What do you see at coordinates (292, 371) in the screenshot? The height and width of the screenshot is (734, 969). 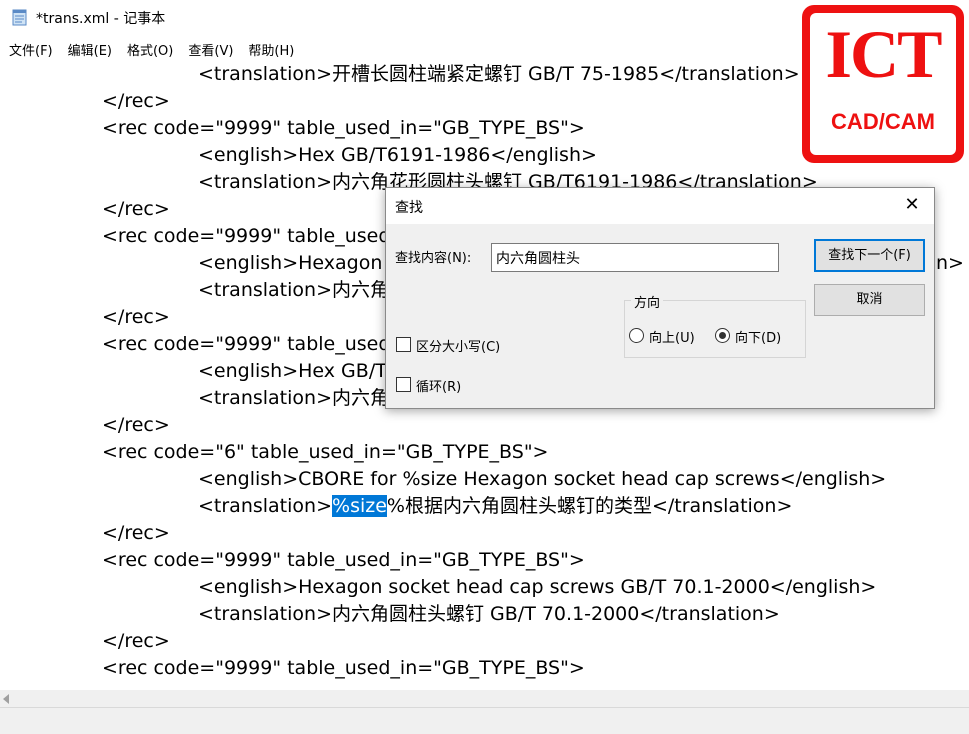 I see `editor-line: <english>Hex GB/T` at bounding box center [292, 371].